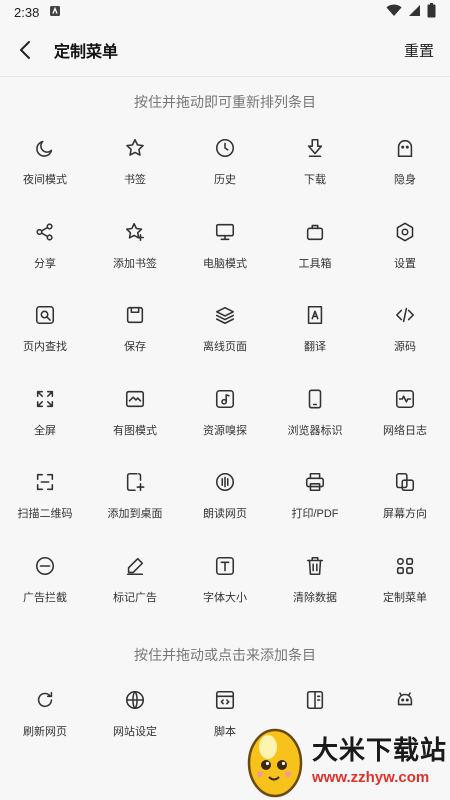 Image resolution: width=450 pixels, height=800 pixels. Describe the element at coordinates (135, 347) in the screenshot. I see `active-item-label: 保存` at that location.